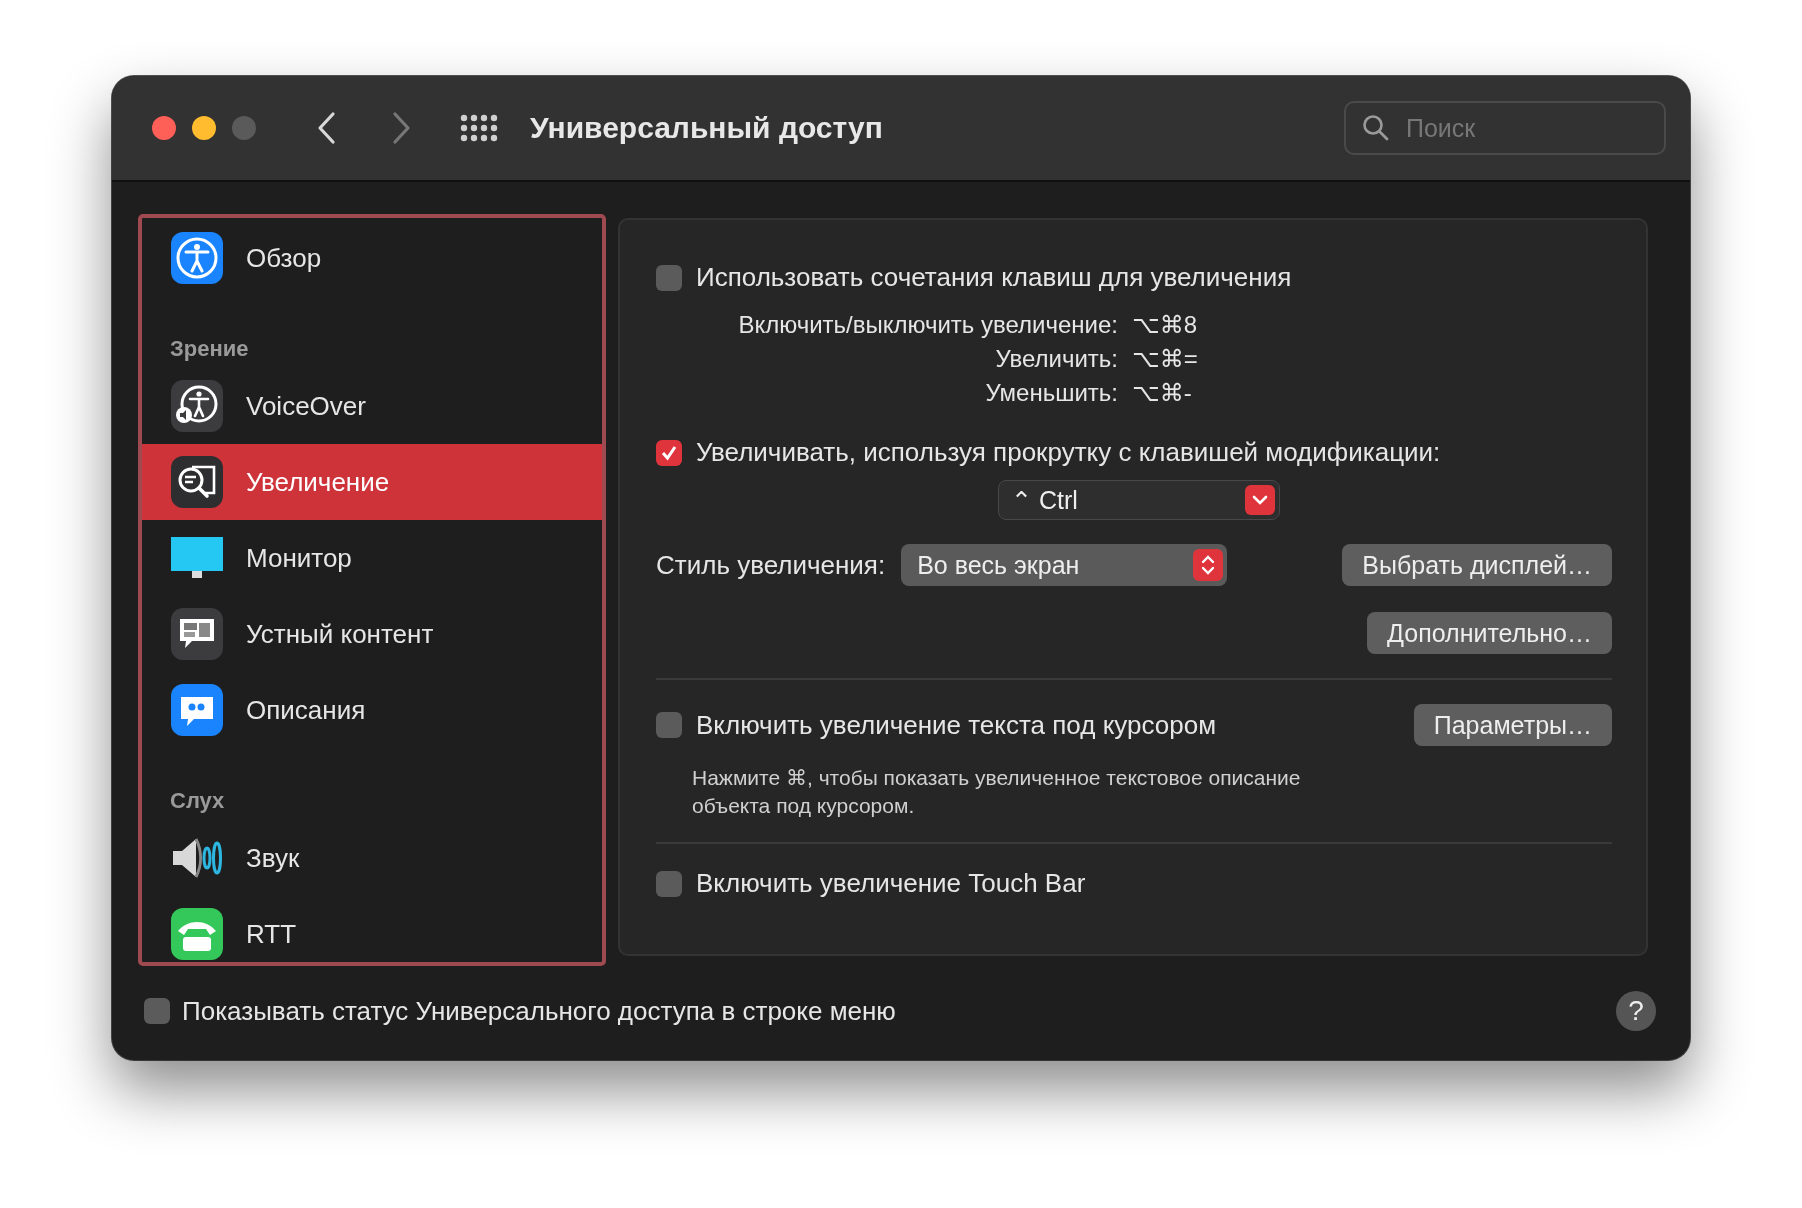  What do you see at coordinates (372, 406) in the screenshot?
I see `sidebar-item: VoiceOver` at bounding box center [372, 406].